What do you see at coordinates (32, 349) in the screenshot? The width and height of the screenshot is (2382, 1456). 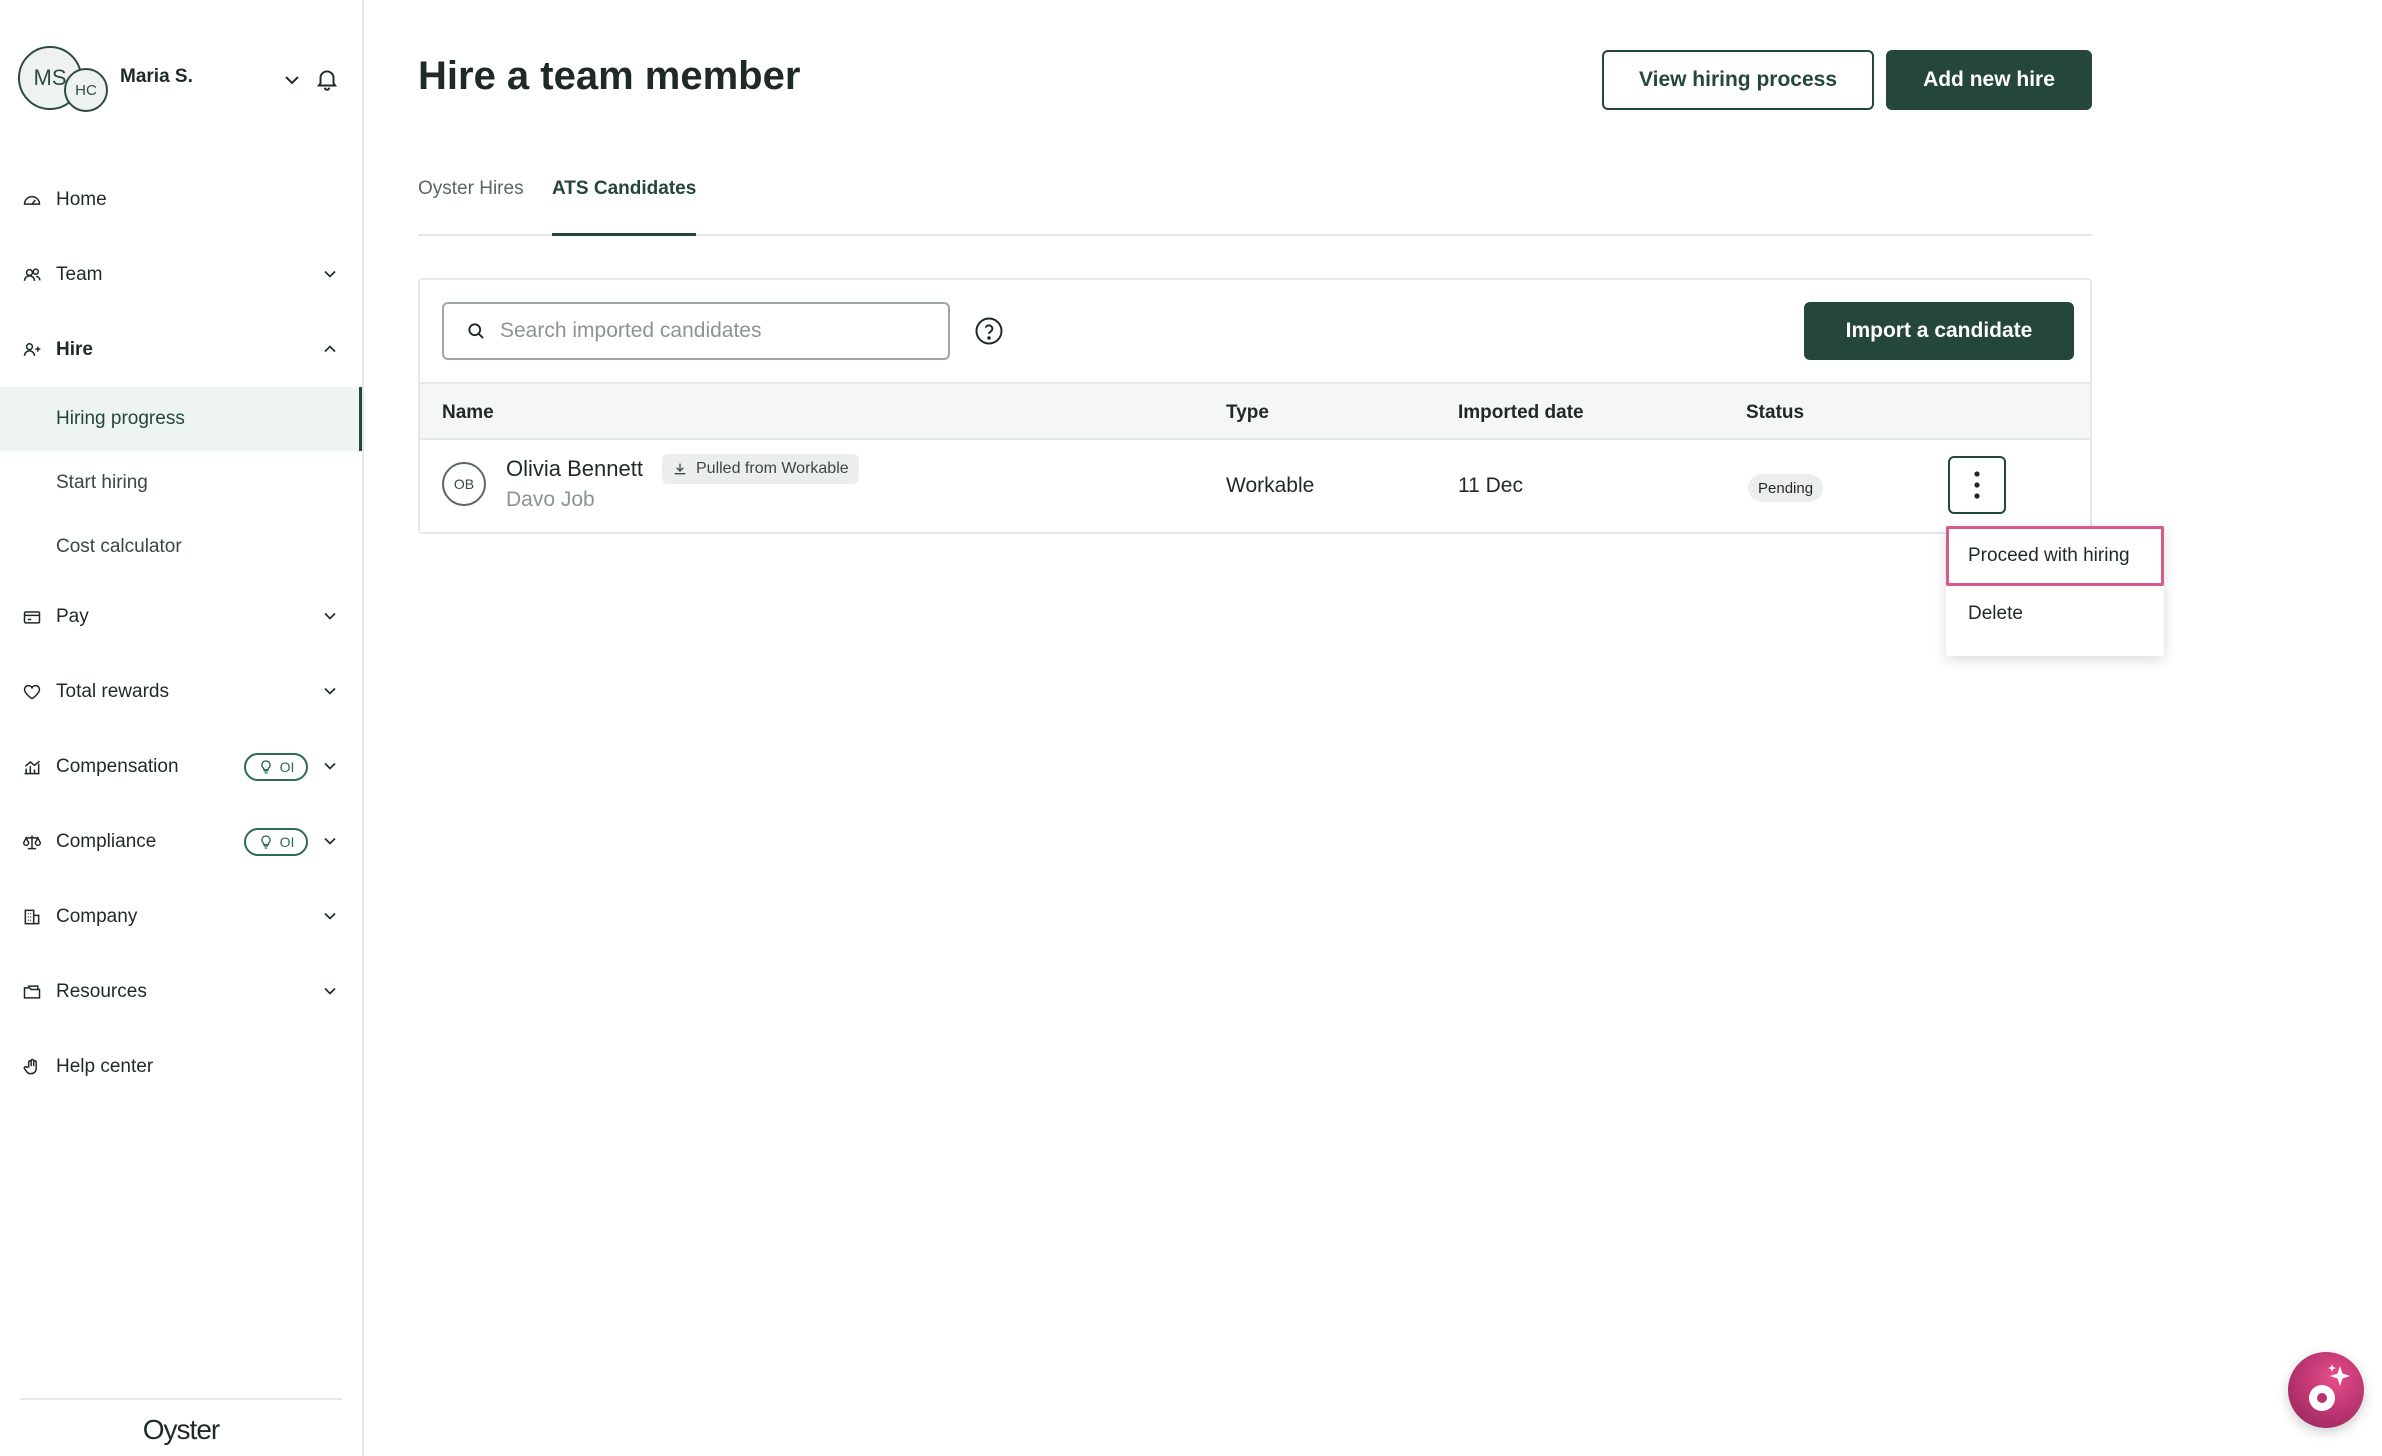 I see `user-plus-icon` at bounding box center [32, 349].